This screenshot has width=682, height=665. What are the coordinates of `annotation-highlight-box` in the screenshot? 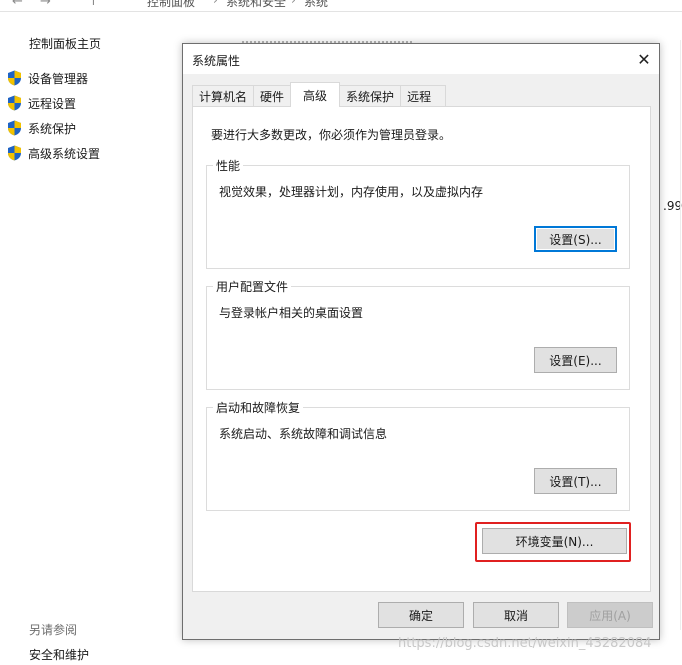 It's located at (553, 542).